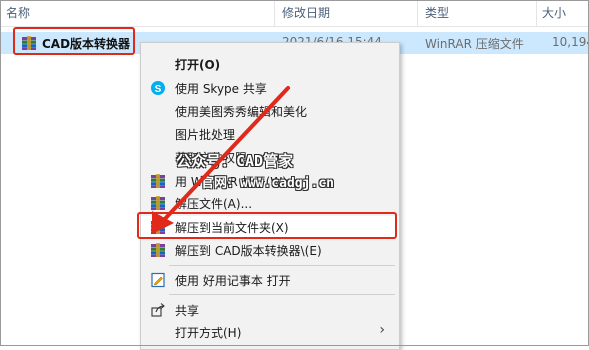  What do you see at coordinates (474, 44) in the screenshot?
I see `file-type: WinRAR 压缩文件` at bounding box center [474, 44].